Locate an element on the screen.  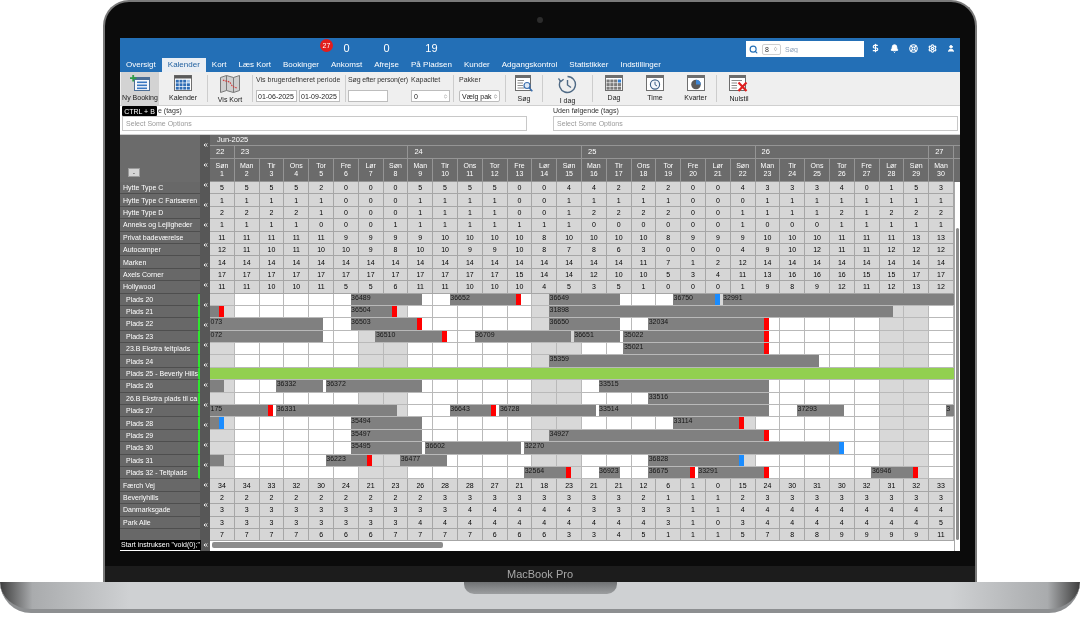
nav-tab: Ankomst is located at coordinates (347, 65).